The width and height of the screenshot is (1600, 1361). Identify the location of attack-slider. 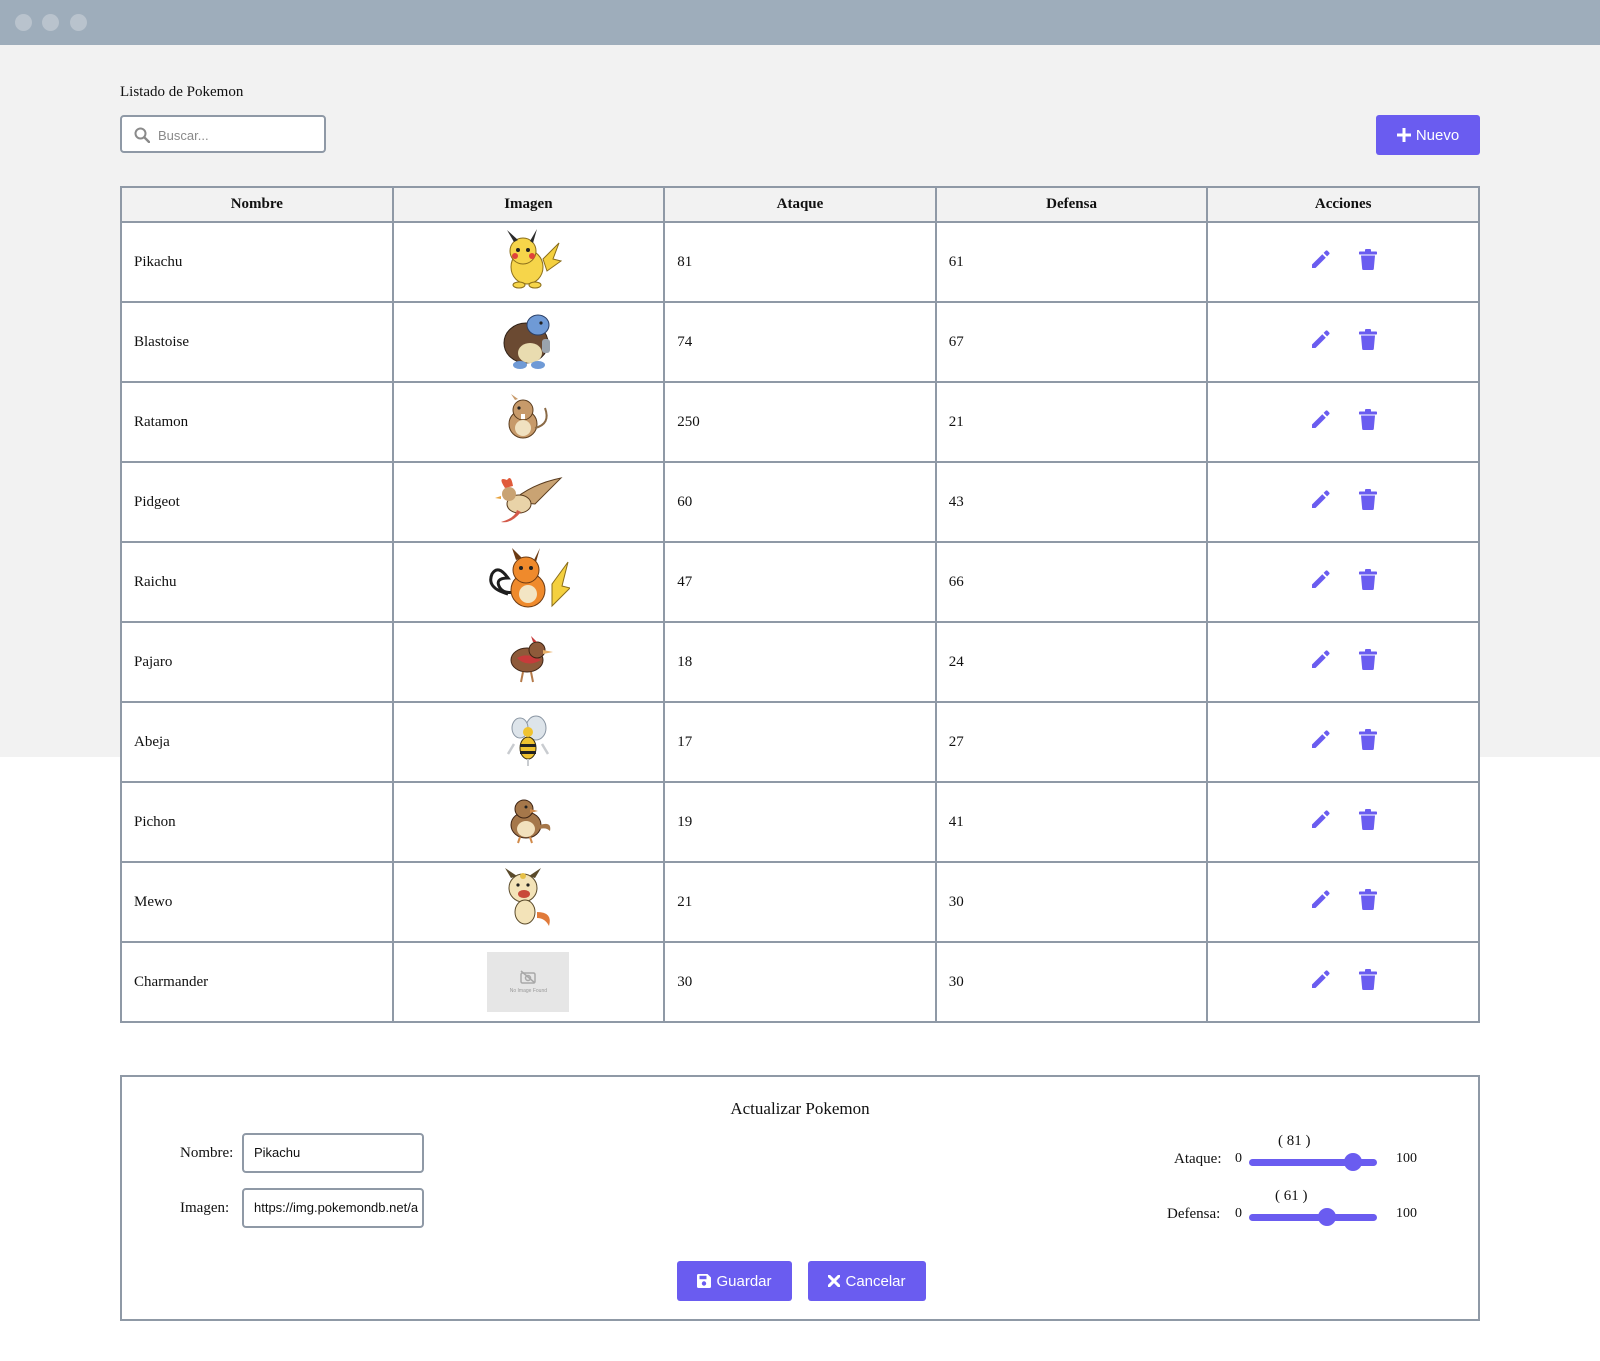
(1313, 1162).